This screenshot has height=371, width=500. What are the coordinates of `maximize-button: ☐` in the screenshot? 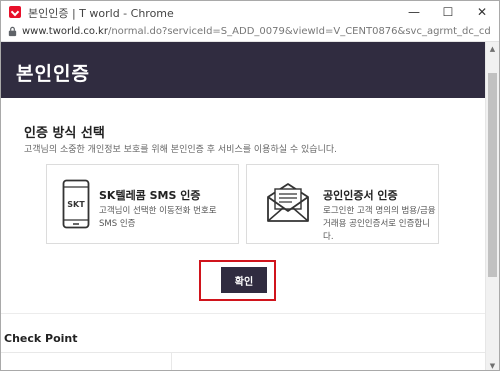 It's located at (448, 12).